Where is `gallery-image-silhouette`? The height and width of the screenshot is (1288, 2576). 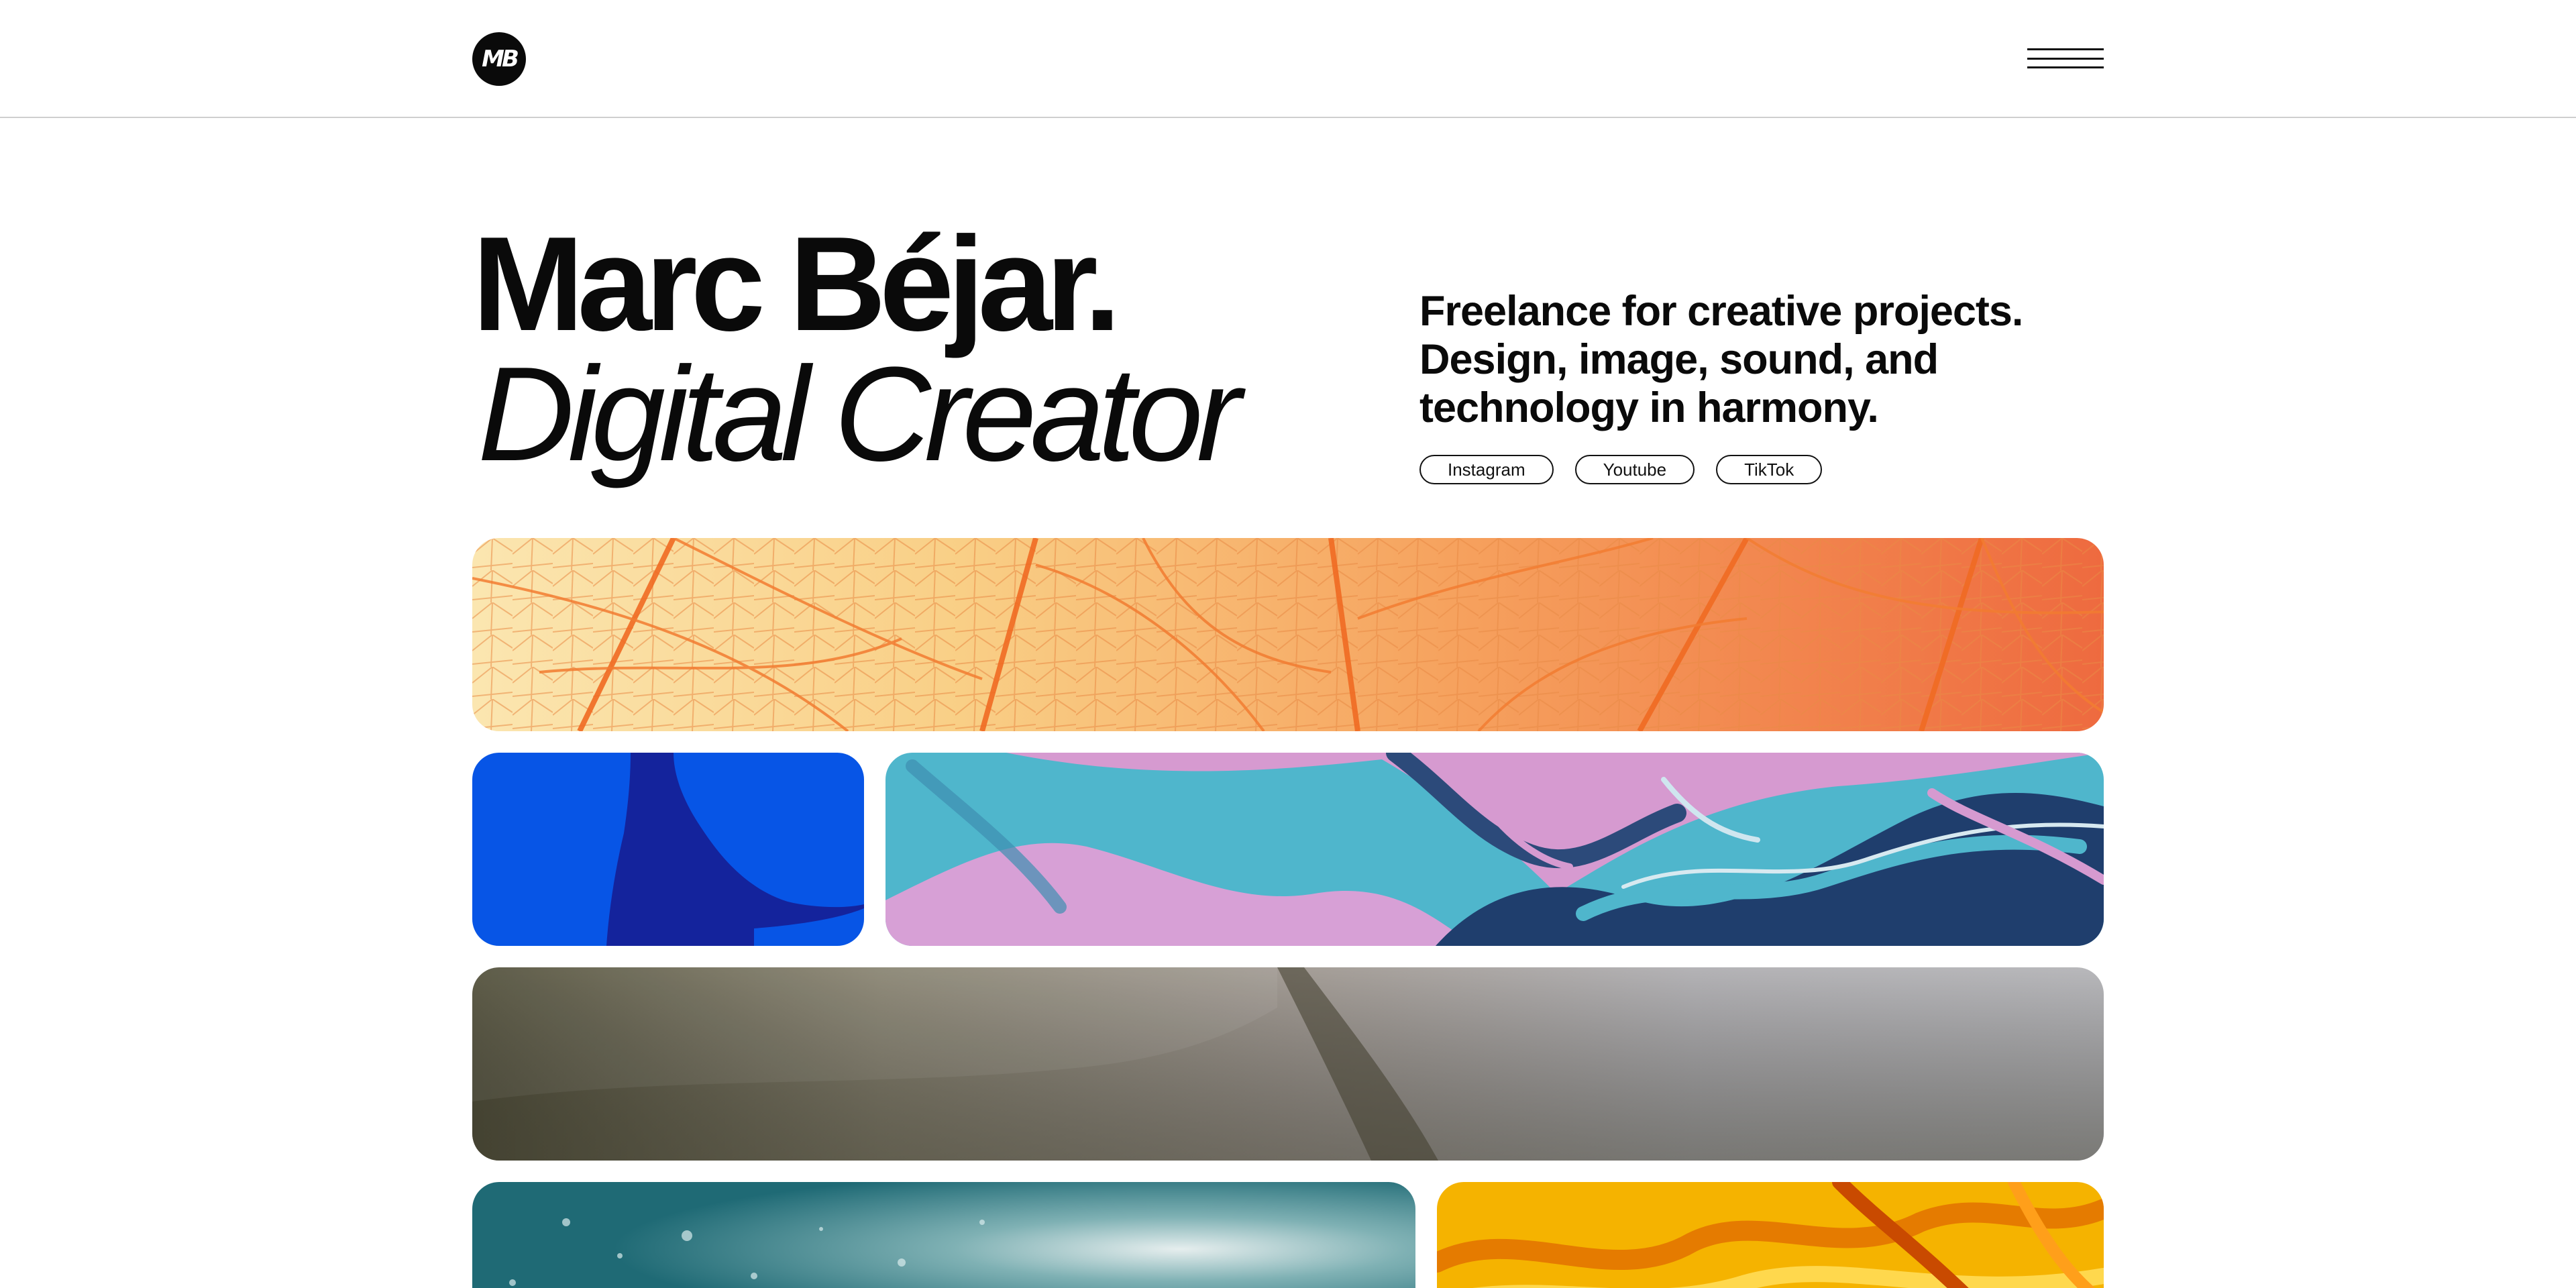 gallery-image-silhouette is located at coordinates (668, 849).